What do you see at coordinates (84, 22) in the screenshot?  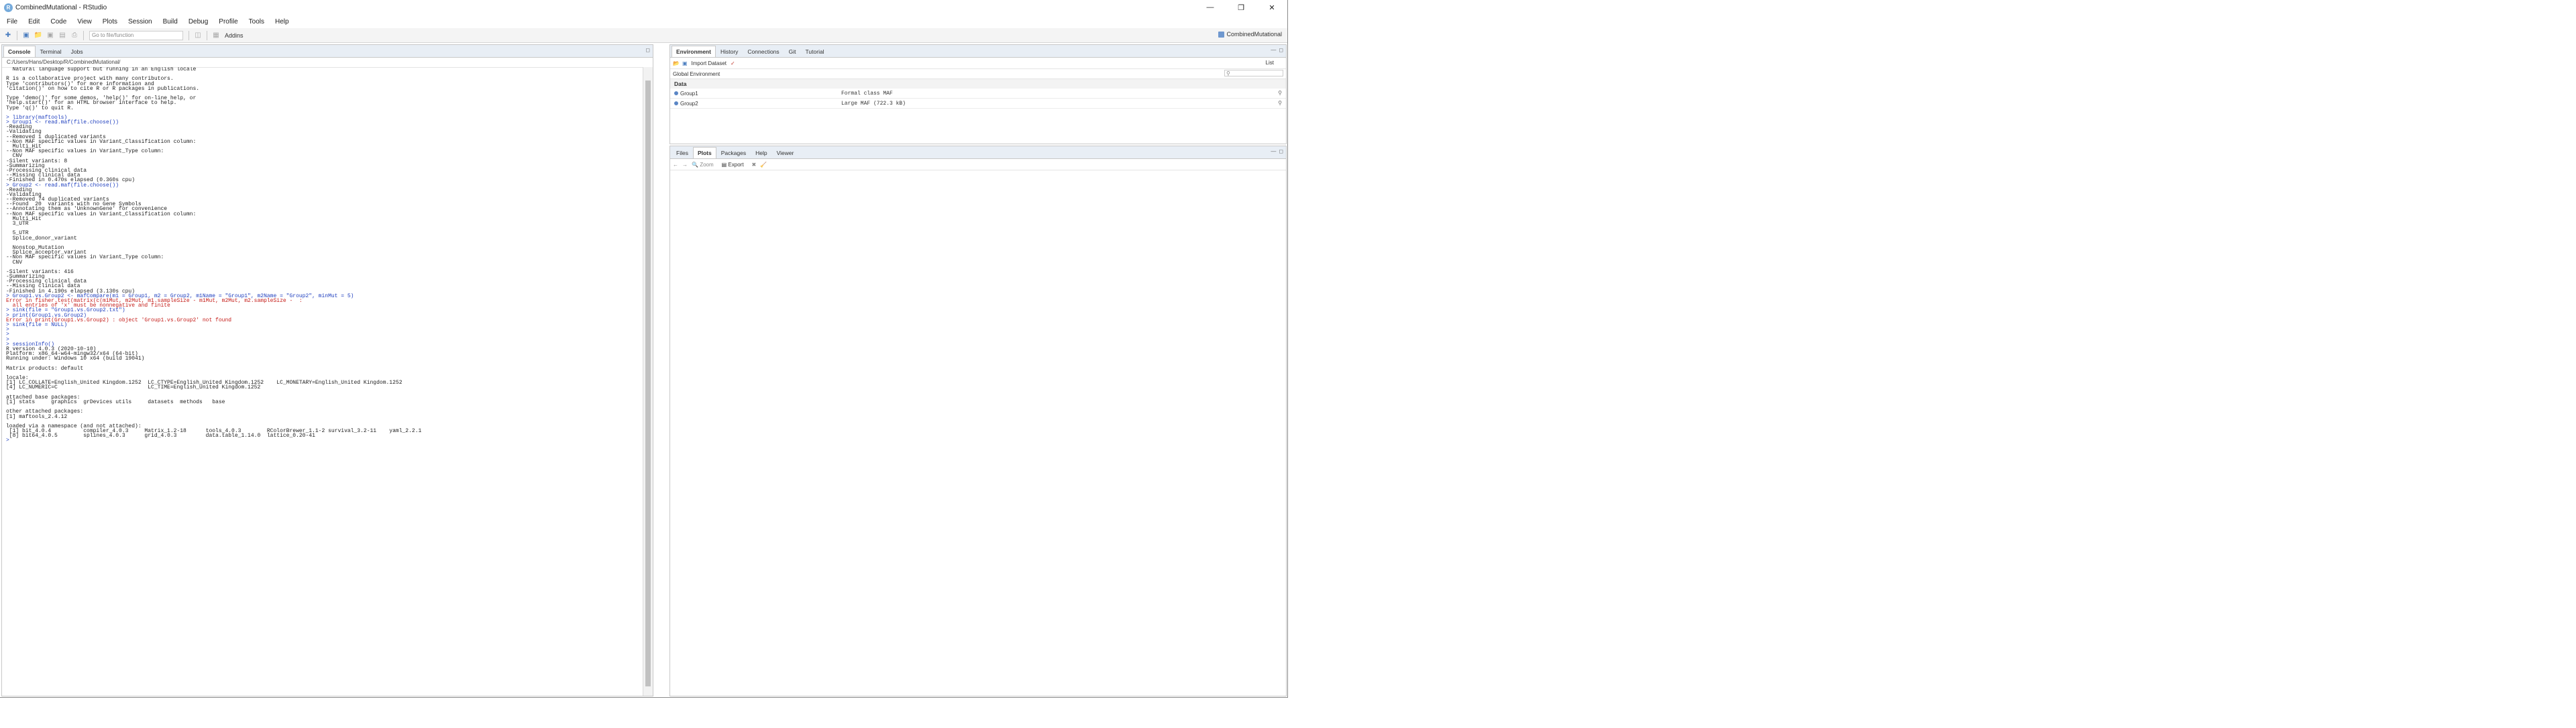 I see `menu-view: View` at bounding box center [84, 22].